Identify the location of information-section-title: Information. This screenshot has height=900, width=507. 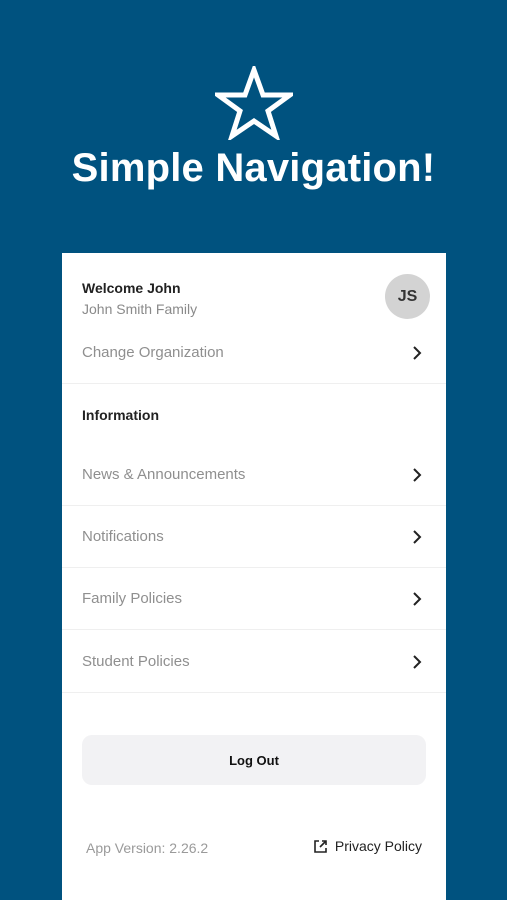
(120, 415).